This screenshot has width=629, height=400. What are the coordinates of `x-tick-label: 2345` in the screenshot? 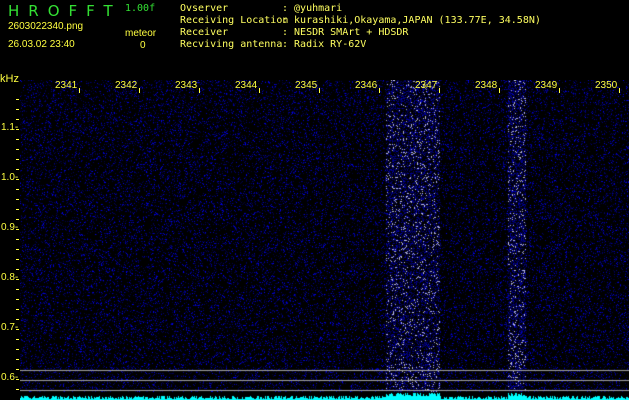 It's located at (306, 85).